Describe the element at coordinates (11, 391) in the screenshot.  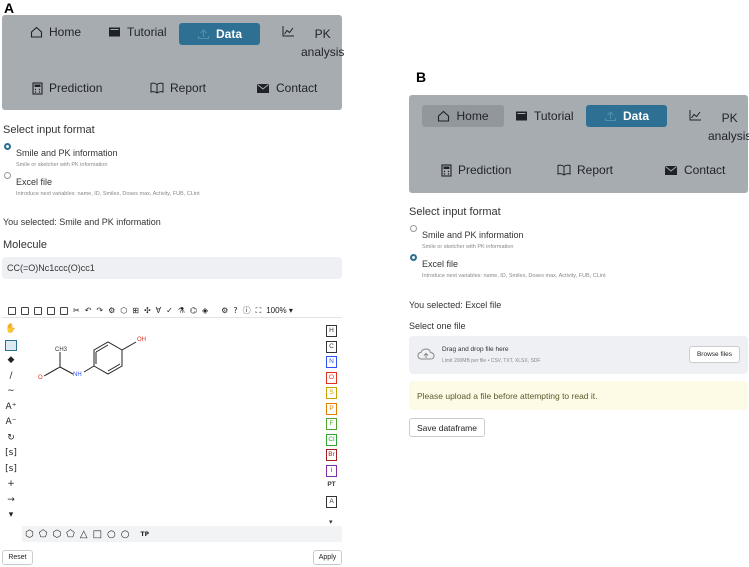
I see `chain-tool-icon: ∼` at that location.